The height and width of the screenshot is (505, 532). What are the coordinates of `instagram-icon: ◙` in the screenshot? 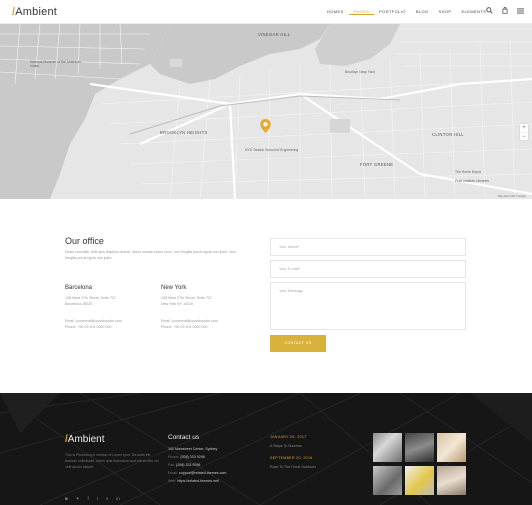 It's located at (66, 499).